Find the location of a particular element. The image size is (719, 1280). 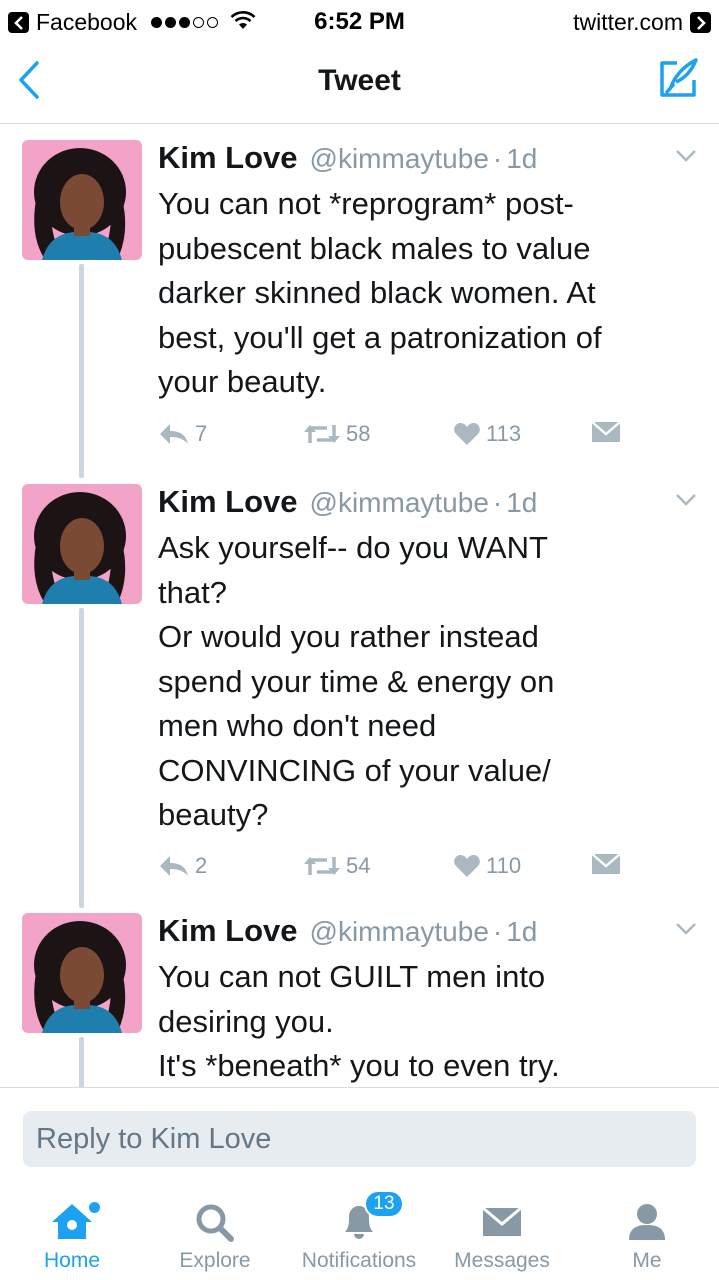

like-button: 110 is located at coordinates (487, 866).